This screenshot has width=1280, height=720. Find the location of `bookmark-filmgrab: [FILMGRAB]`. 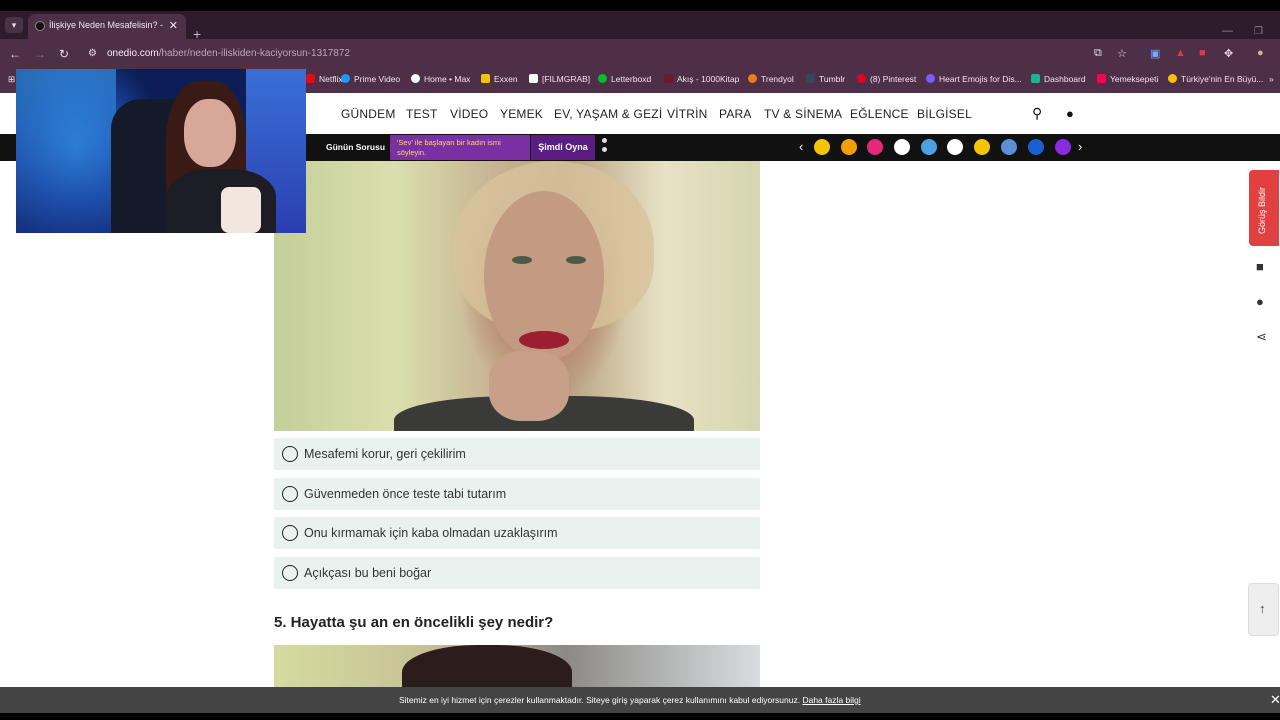

bookmark-filmgrab: [FILMGRAB] is located at coordinates (559, 79).